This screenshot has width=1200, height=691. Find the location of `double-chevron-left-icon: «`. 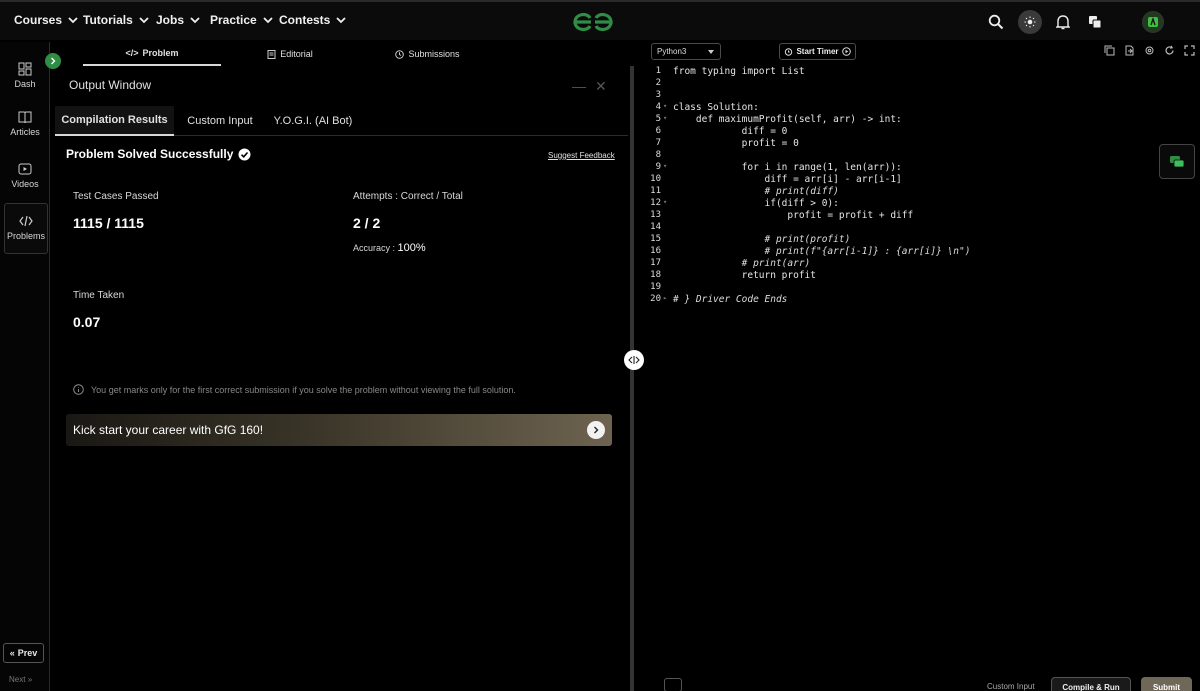

double-chevron-left-icon: « is located at coordinates (12, 653).